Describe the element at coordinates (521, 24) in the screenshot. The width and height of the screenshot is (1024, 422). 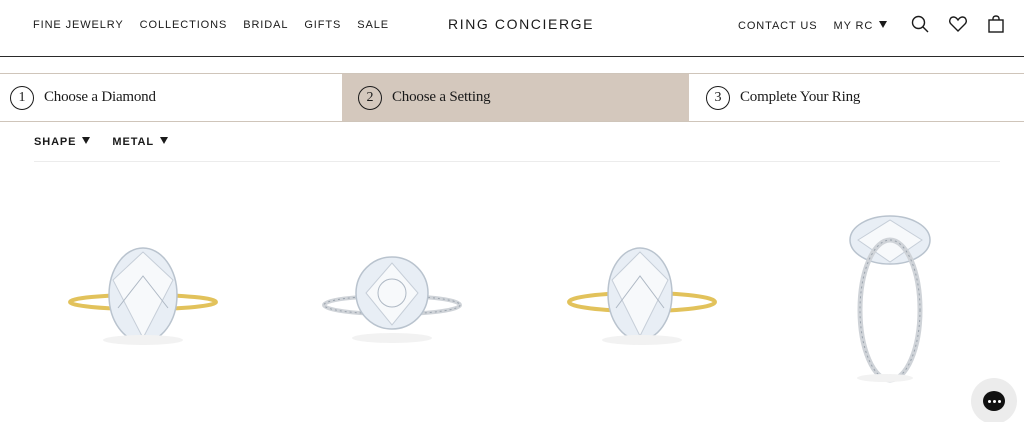
I see `brand-logo: RING CONCIERGE` at that location.